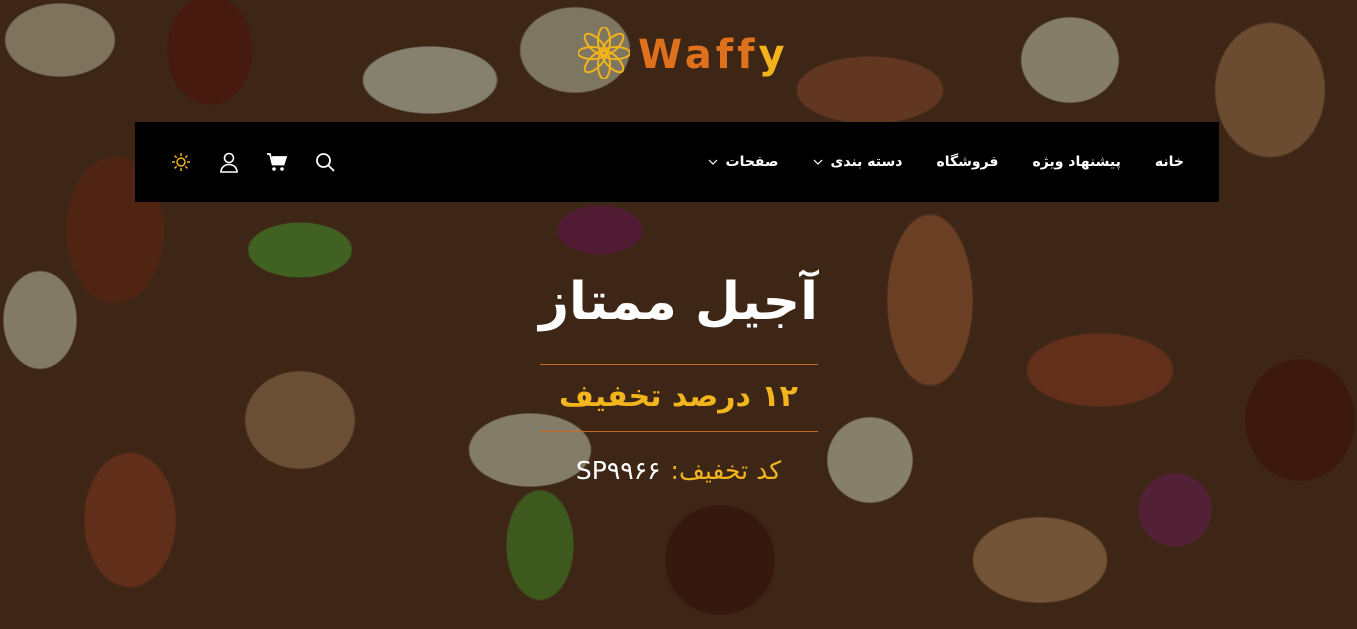 The height and width of the screenshot is (629, 1357). I want to click on discount-code-label: کد تخفیف:, so click(726, 470).